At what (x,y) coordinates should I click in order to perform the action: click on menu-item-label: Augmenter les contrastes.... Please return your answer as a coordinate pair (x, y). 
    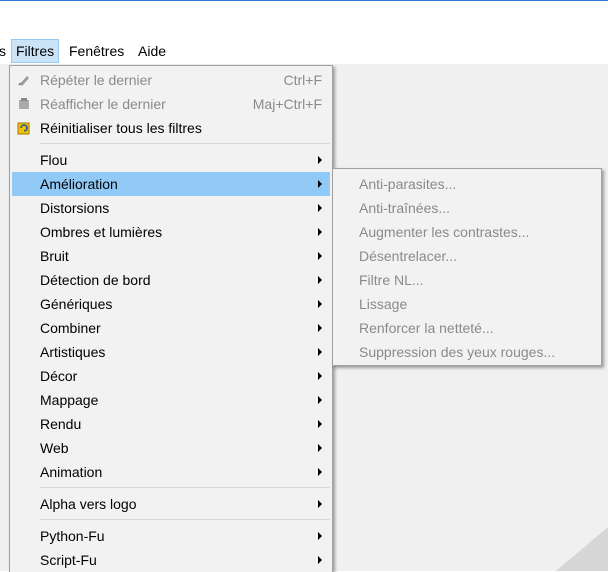
    Looking at the image, I should click on (444, 232).